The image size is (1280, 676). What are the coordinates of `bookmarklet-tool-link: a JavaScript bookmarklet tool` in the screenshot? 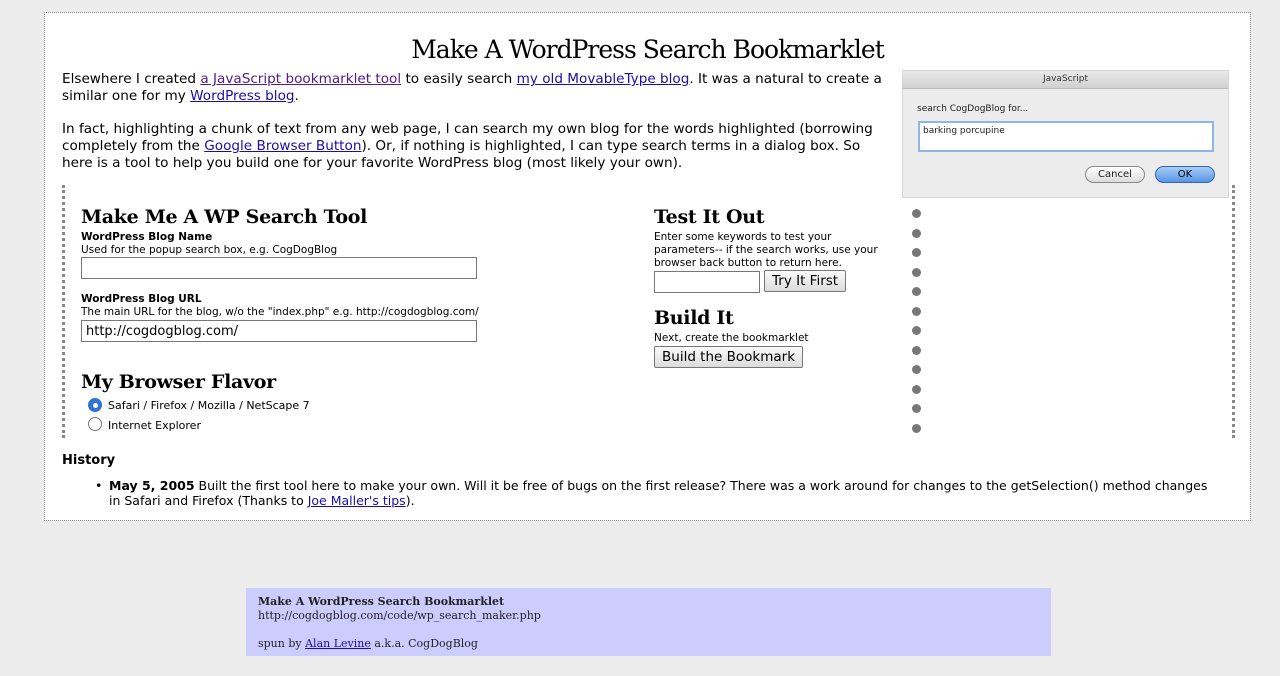 It's located at (300, 79).